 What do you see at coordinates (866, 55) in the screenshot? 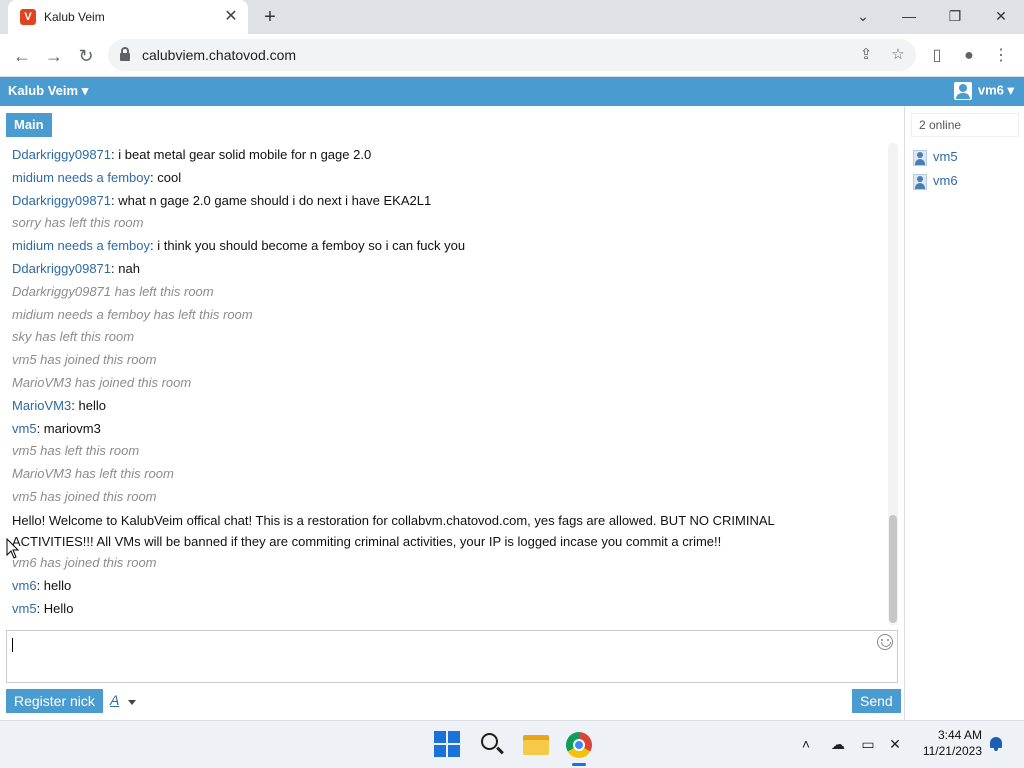
I see `share-icon: ⇪` at bounding box center [866, 55].